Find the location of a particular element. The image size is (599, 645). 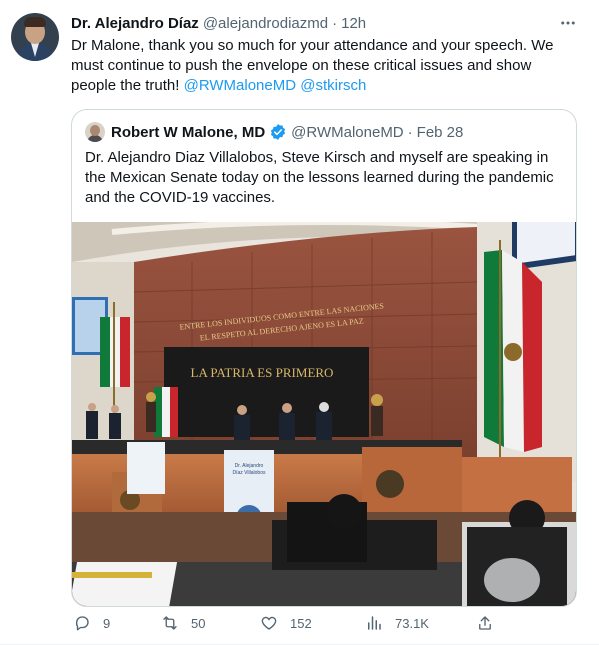

quote-author-avatar is located at coordinates (95, 132).